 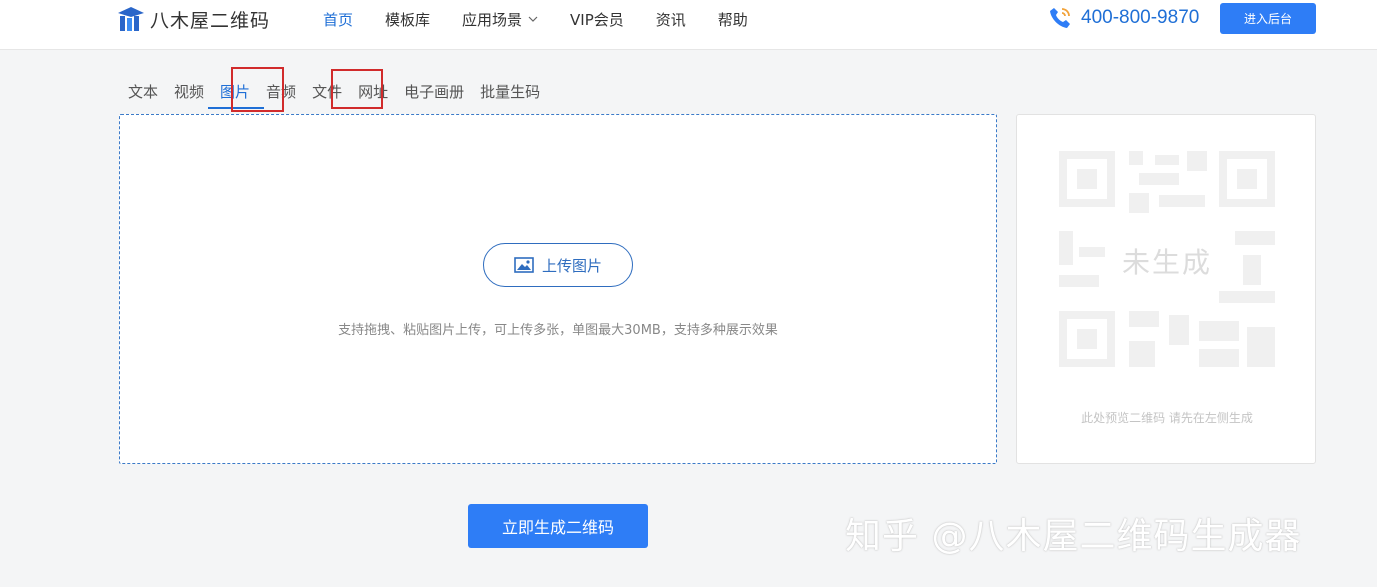 I want to click on nav-news-label: 资讯, so click(x=670, y=19).